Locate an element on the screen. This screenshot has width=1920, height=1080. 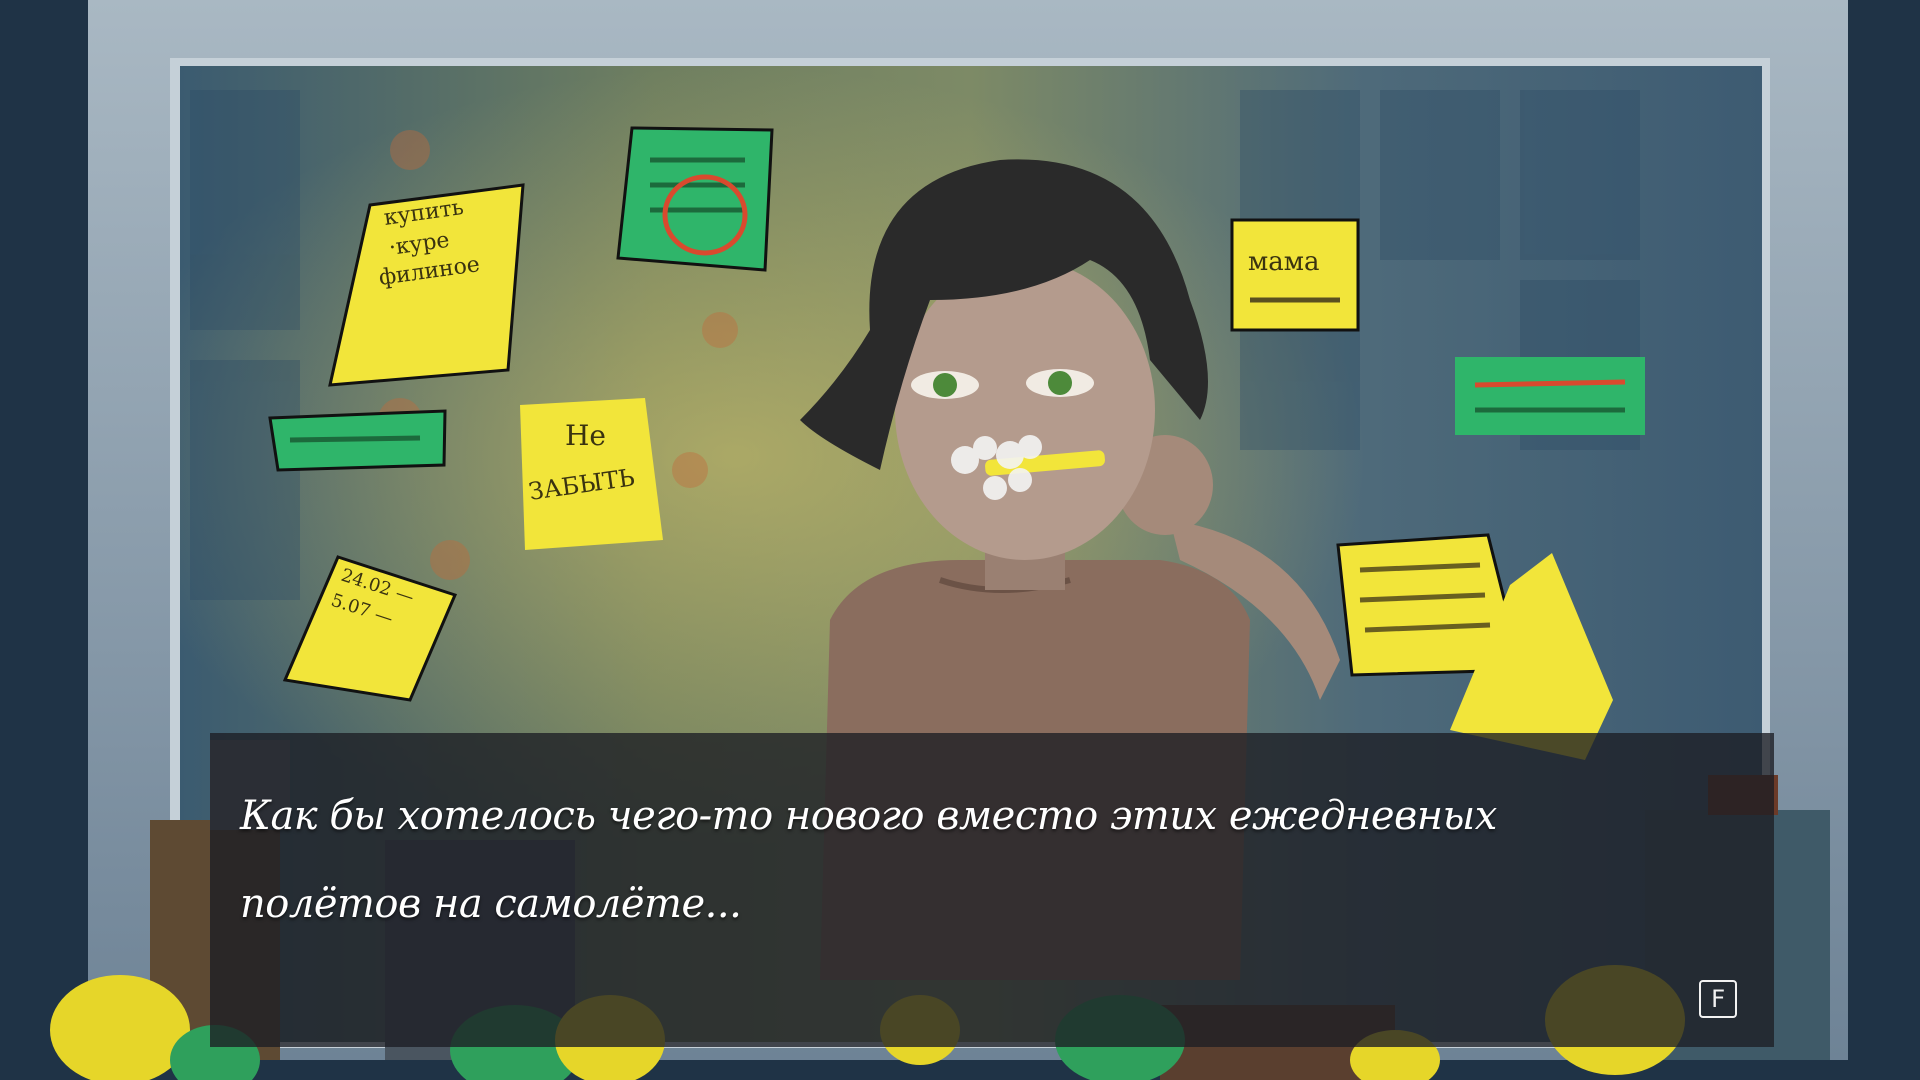
sticky-note-green-strip is located at coordinates (1550, 396).